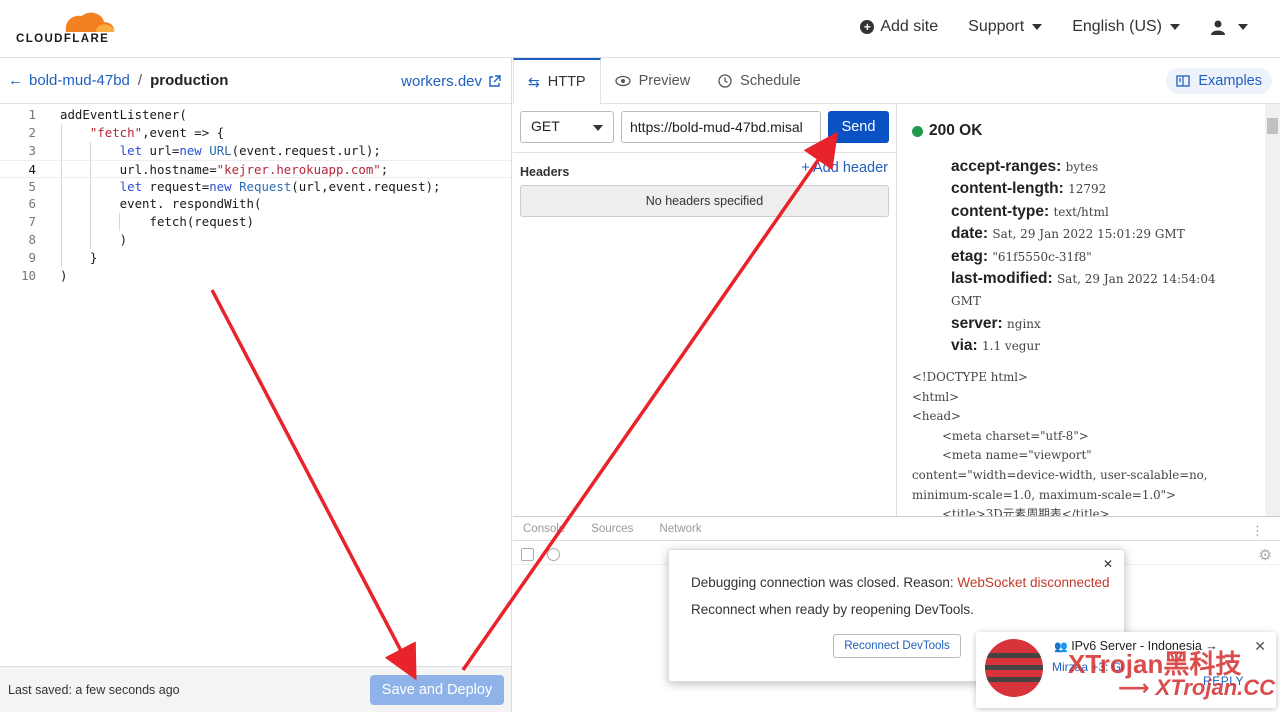 The width and height of the screenshot is (1280, 712). What do you see at coordinates (255, 240) in the screenshot?
I see `code-line: 8 )` at bounding box center [255, 240].